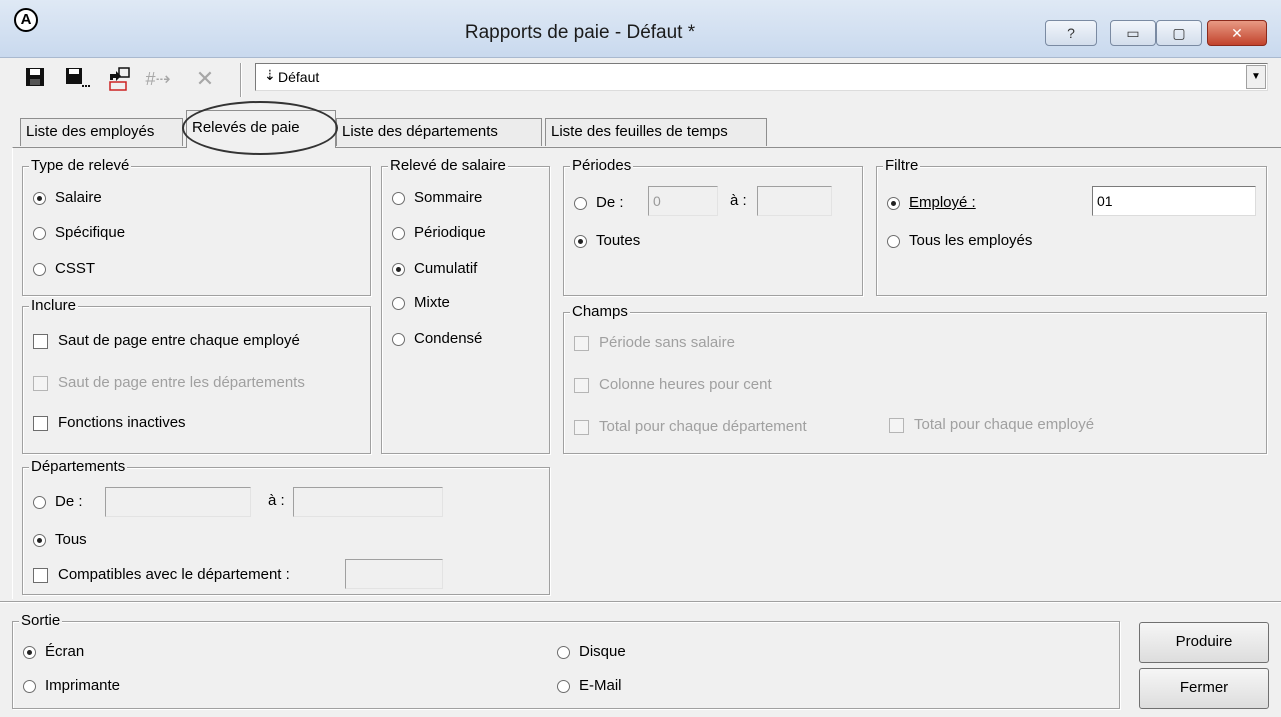 This screenshot has width=1281, height=717. Describe the element at coordinates (90, 232) in the screenshot. I see `option-label: Spécifique` at that location.